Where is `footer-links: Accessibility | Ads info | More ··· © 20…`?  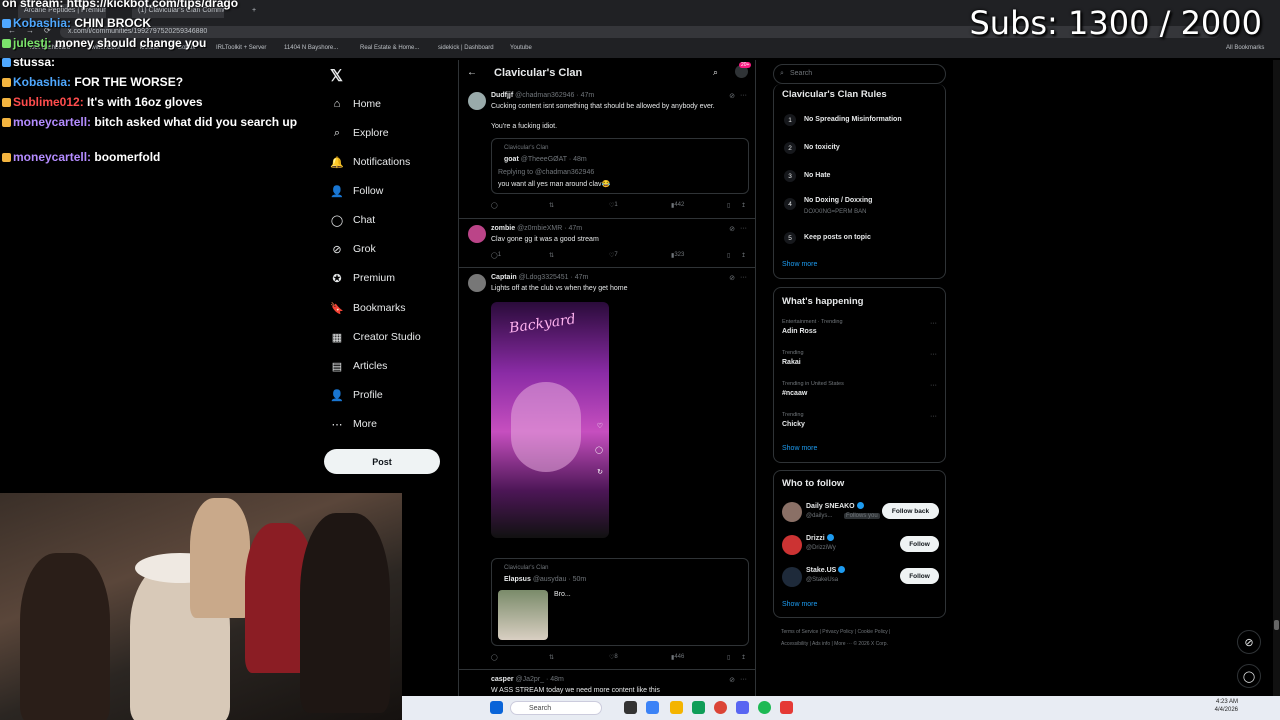 footer-links: Accessibility | Ads info | More ··· © 20… is located at coordinates (834, 644).